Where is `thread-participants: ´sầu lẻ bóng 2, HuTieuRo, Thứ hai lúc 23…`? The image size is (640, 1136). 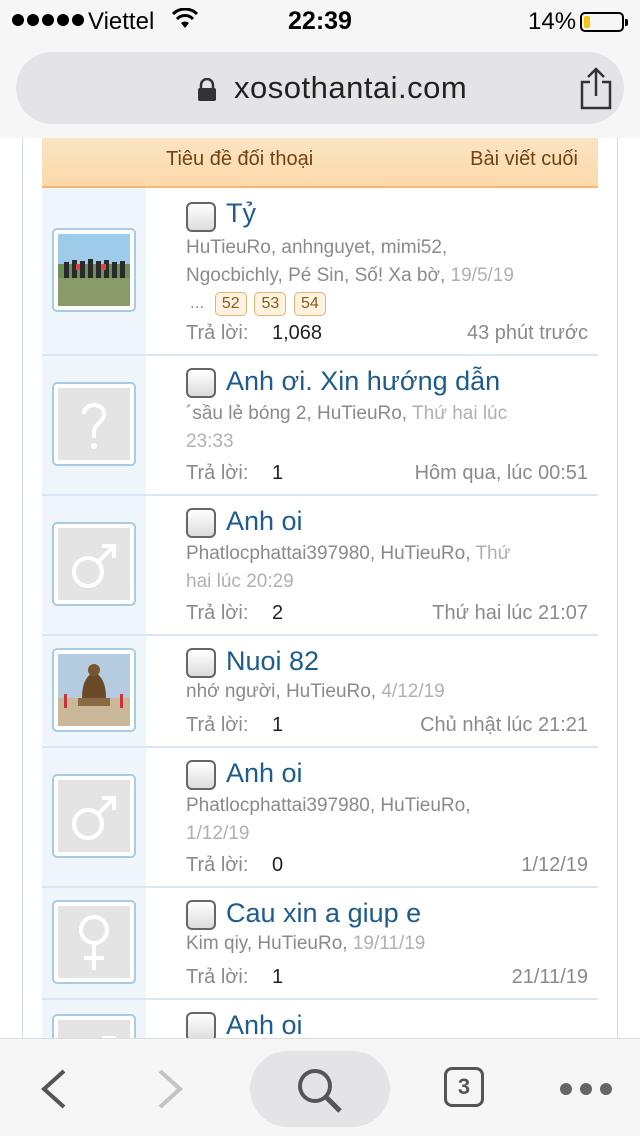 thread-participants: ´sầu lẻ bóng 2, HuTieuRo, Thứ hai lúc 23… is located at coordinates (391, 428).